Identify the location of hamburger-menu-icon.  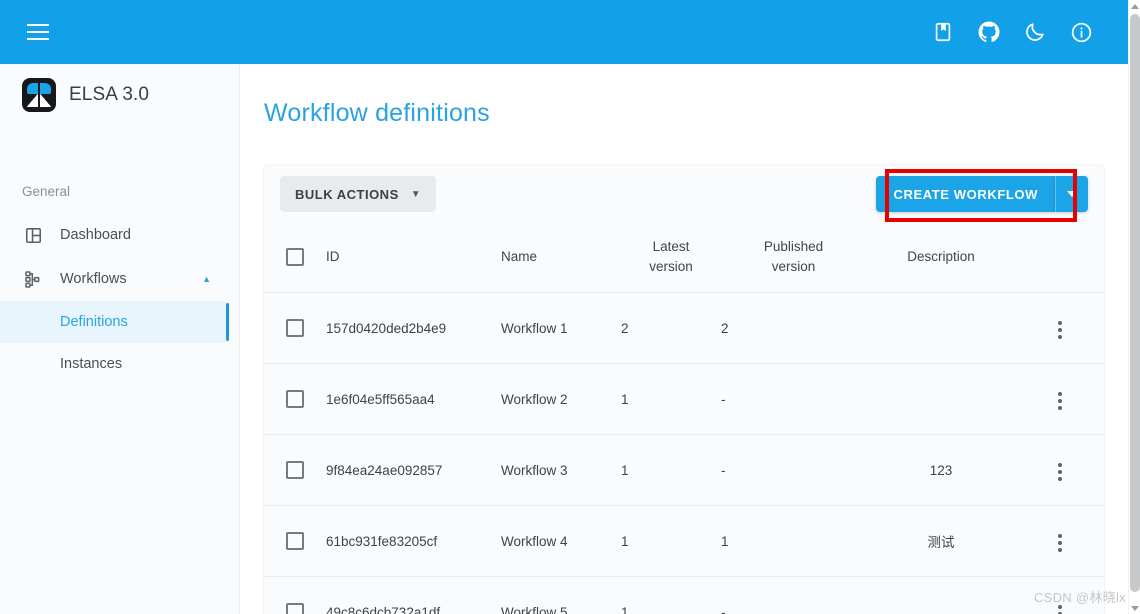
(38, 32).